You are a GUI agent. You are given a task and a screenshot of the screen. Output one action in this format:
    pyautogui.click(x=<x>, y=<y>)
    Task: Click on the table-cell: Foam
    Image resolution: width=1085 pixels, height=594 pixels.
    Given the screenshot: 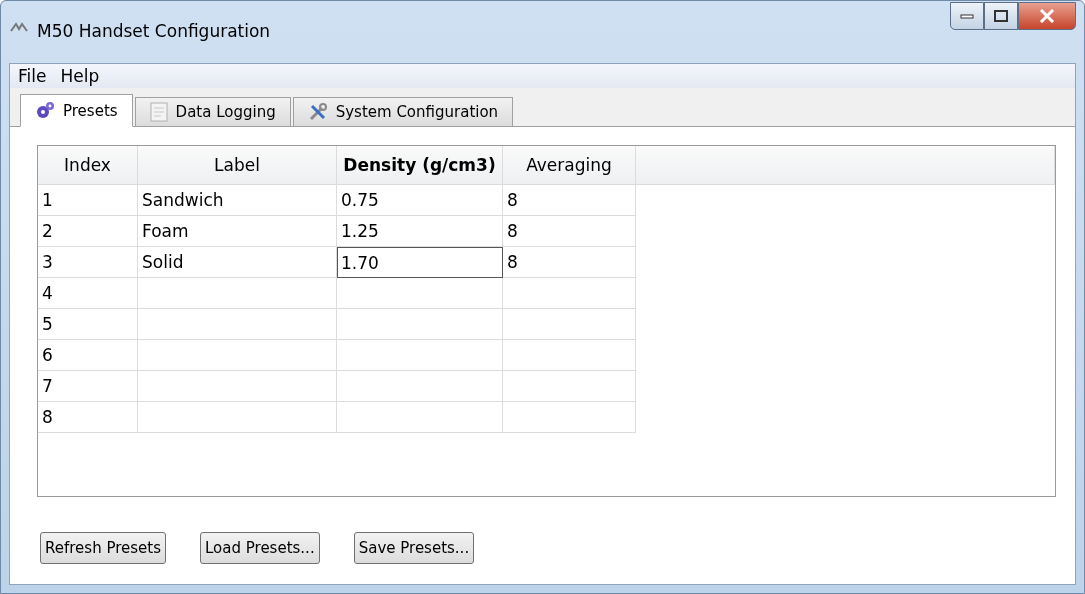 What is the action you would take?
    pyautogui.click(x=237, y=231)
    